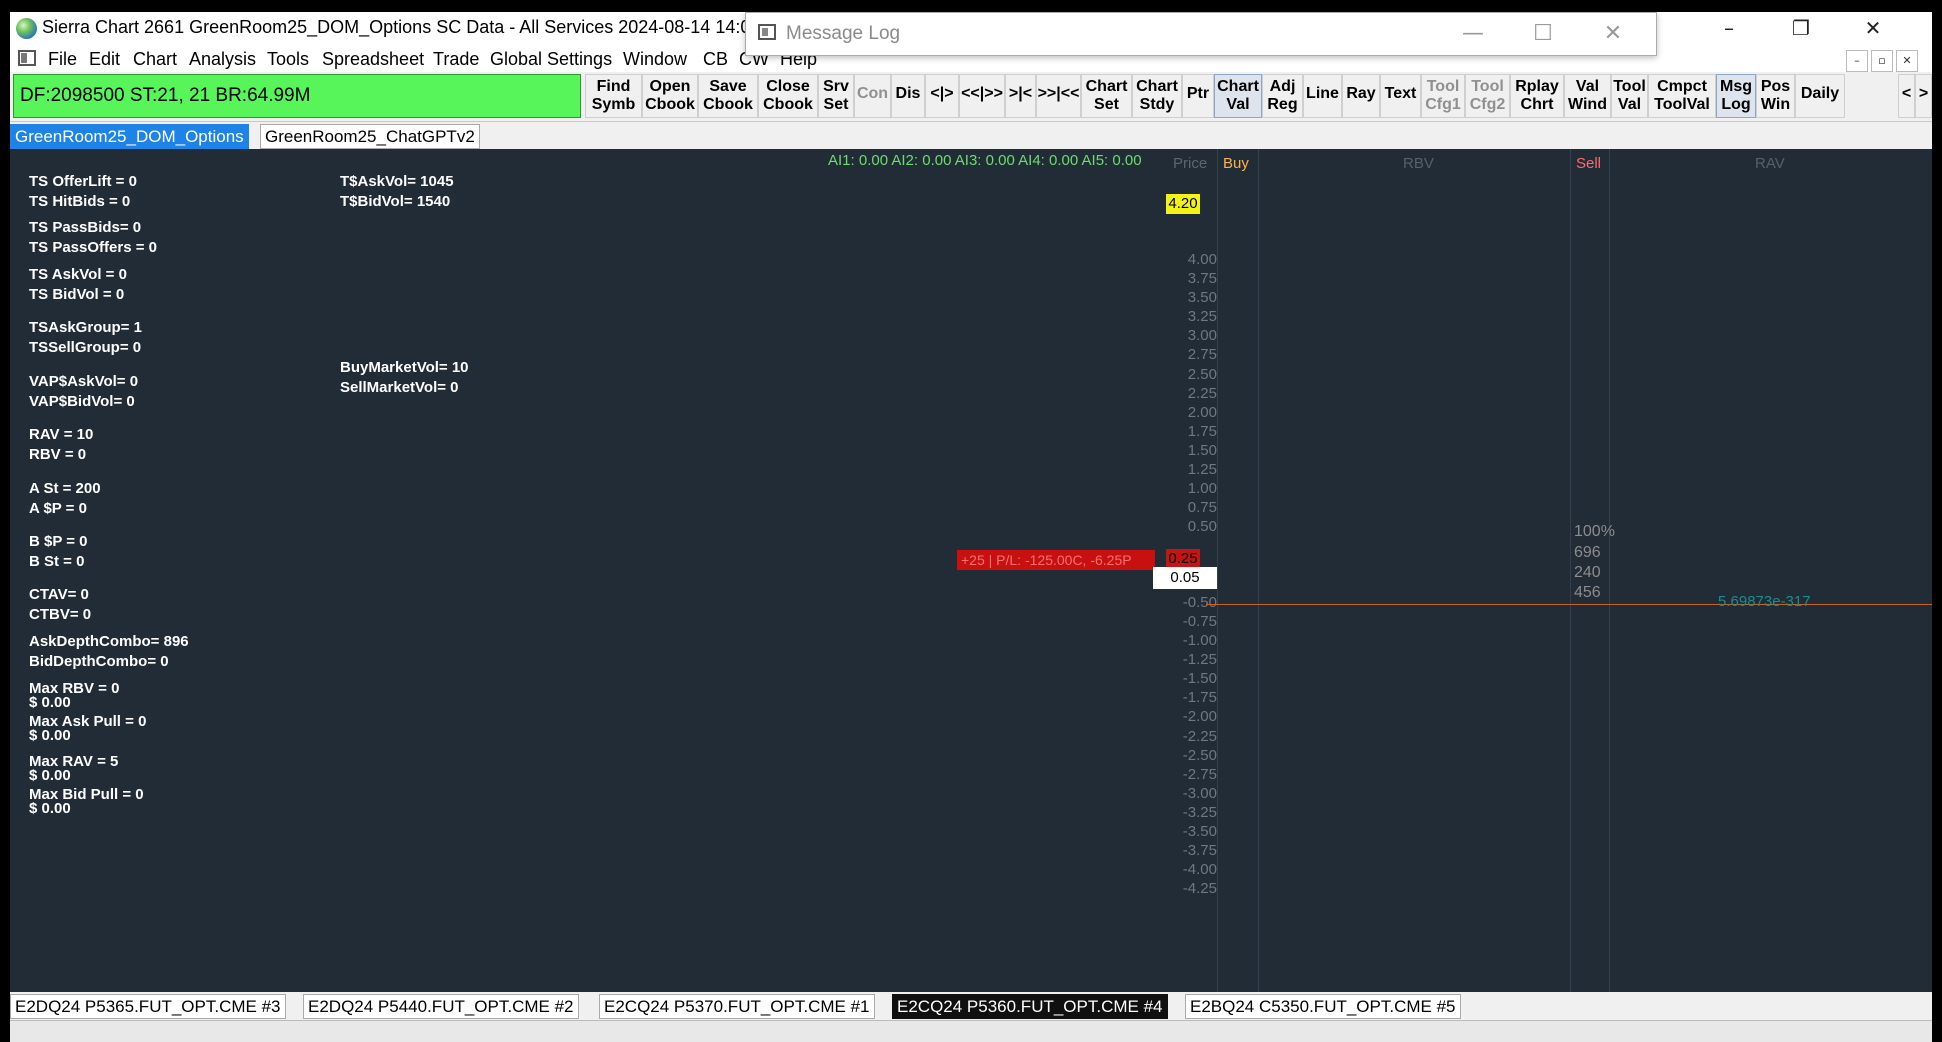 This screenshot has width=1942, height=1042. What do you see at coordinates (971, 1031) in the screenshot?
I see `bottom-status-strip` at bounding box center [971, 1031].